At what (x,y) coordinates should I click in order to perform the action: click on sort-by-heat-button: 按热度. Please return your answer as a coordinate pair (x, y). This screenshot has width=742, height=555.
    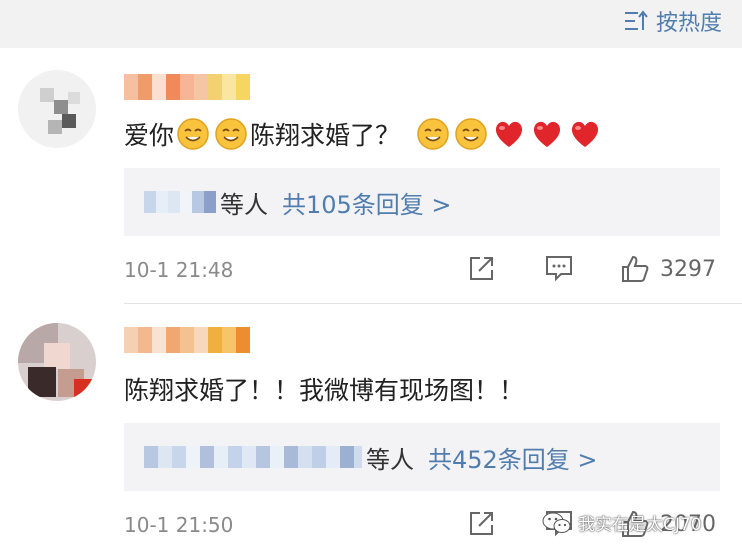
    Looking at the image, I should click on (673, 21).